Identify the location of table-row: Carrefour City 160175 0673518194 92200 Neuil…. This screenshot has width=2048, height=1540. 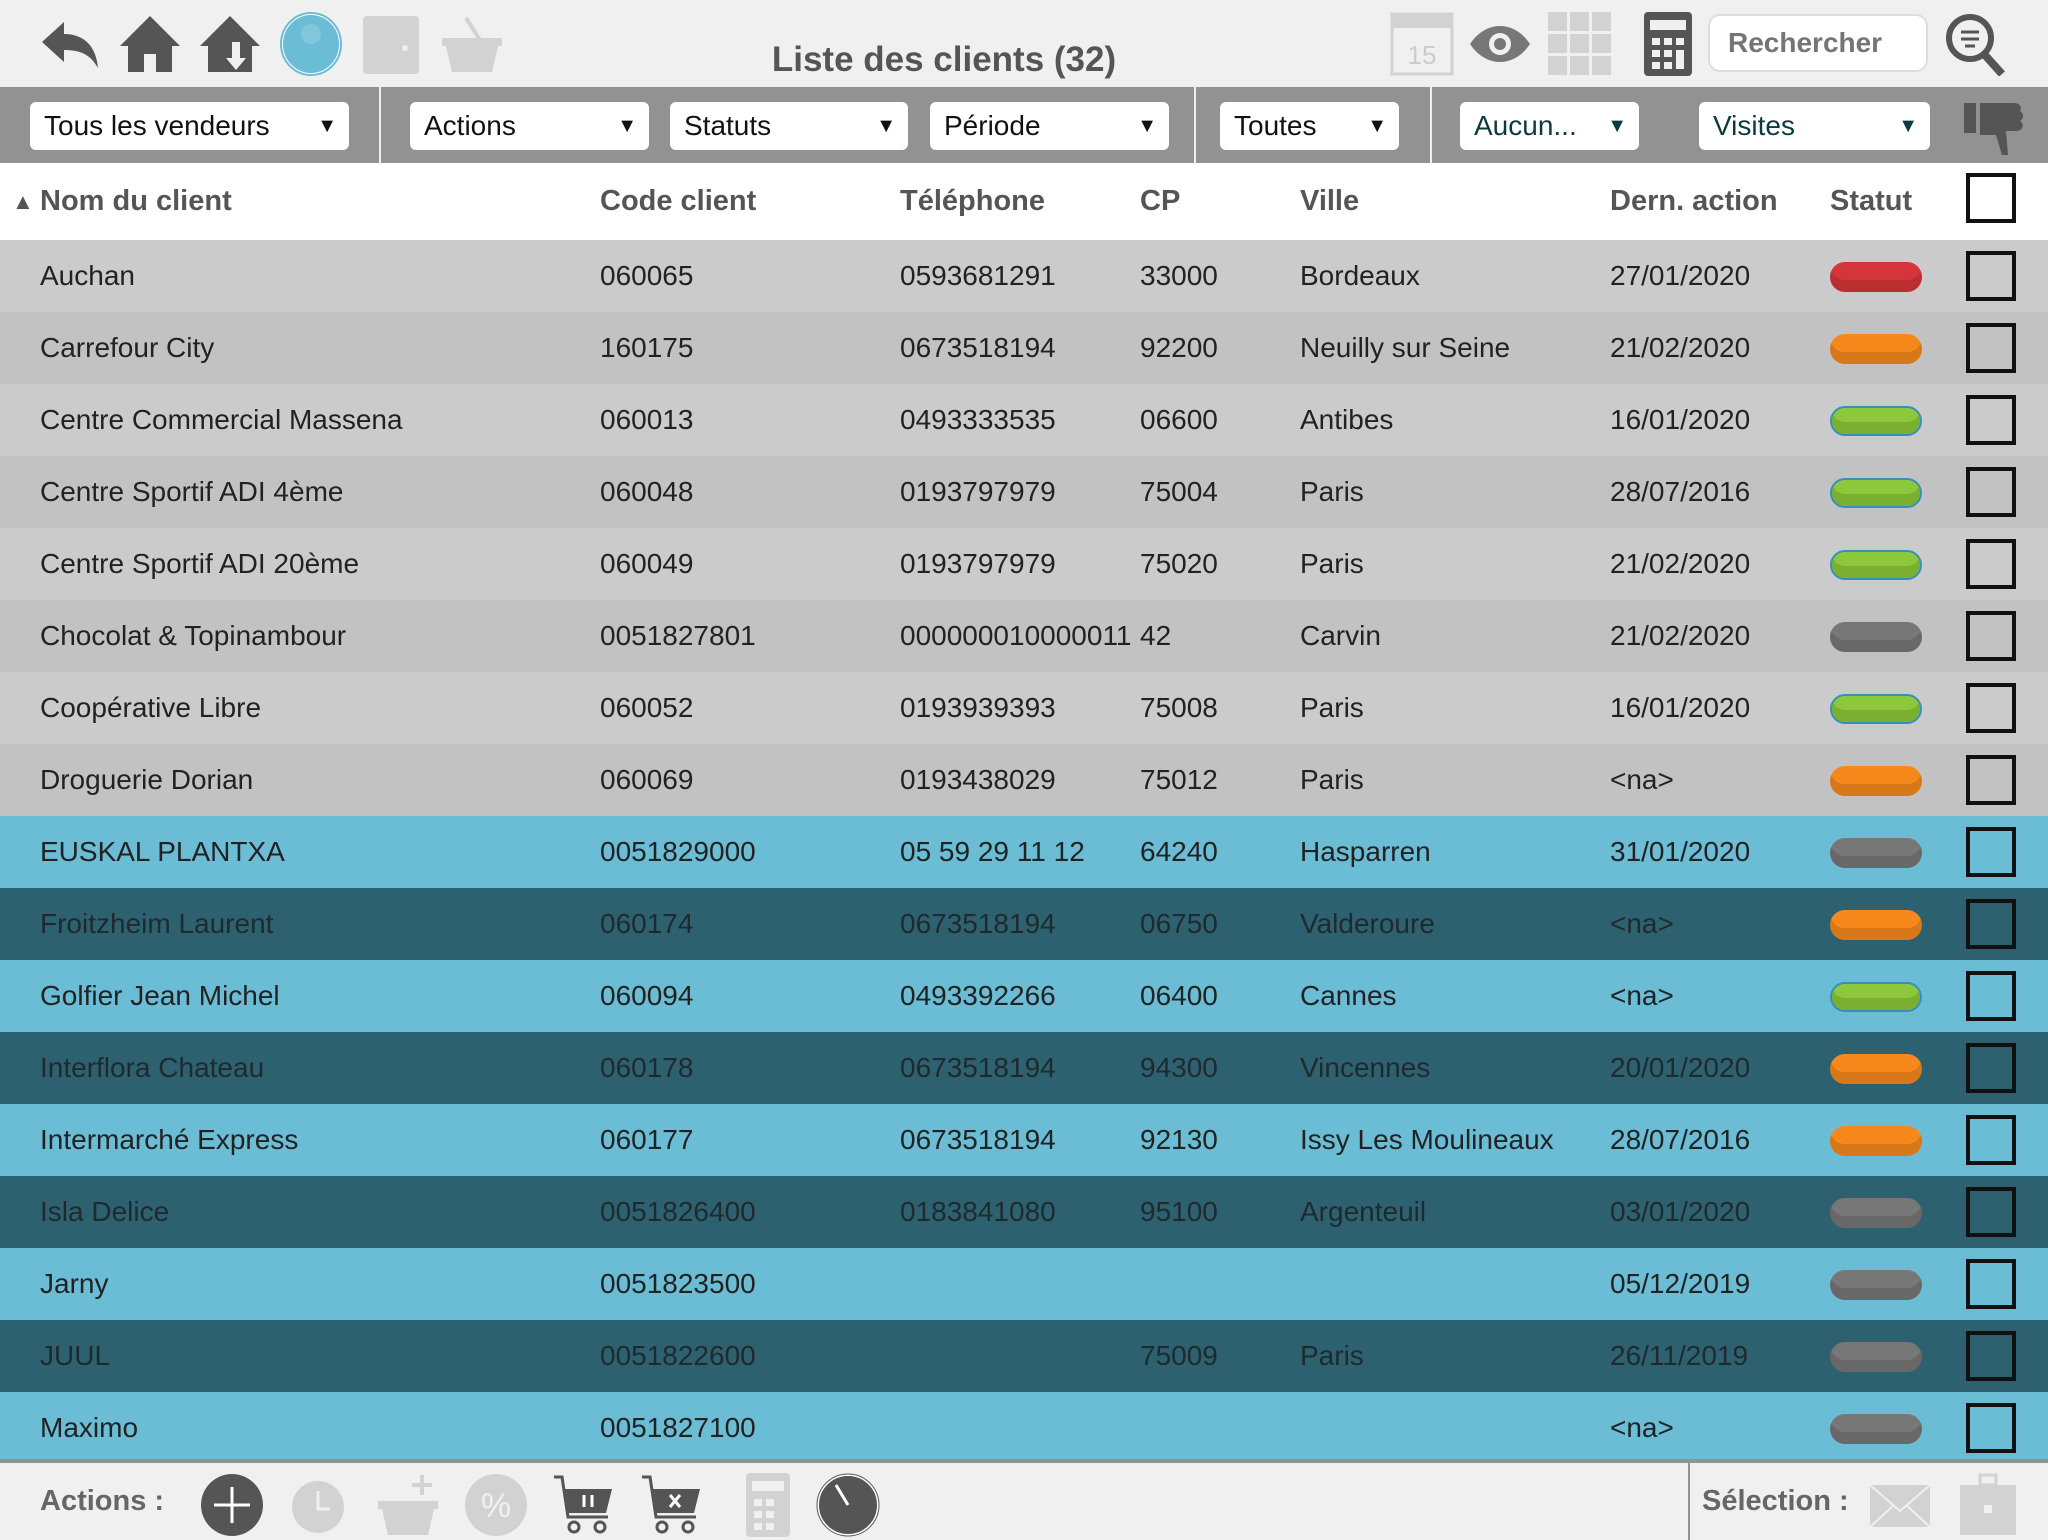
(1024, 348).